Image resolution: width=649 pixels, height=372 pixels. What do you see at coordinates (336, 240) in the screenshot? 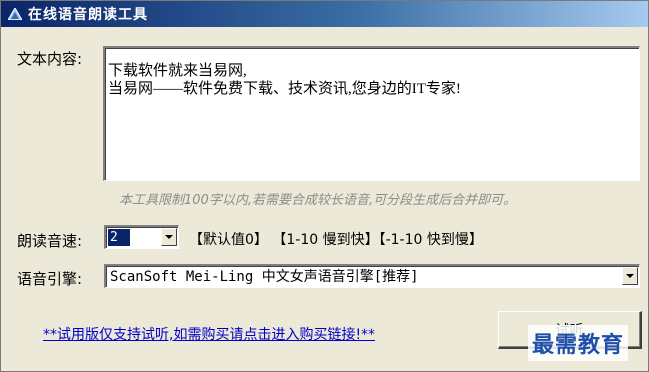
I see `speed-range-hints: 【默认值0】 【1-10 慢到快】【-1-10 快到慢】` at bounding box center [336, 240].